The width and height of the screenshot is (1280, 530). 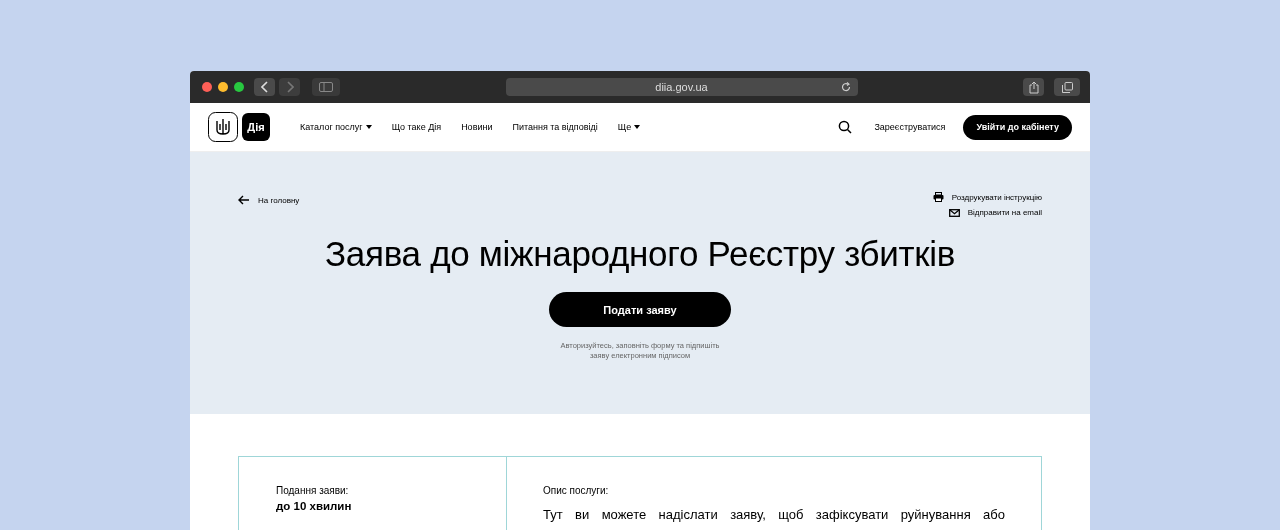 I want to click on back-button, so click(x=264, y=87).